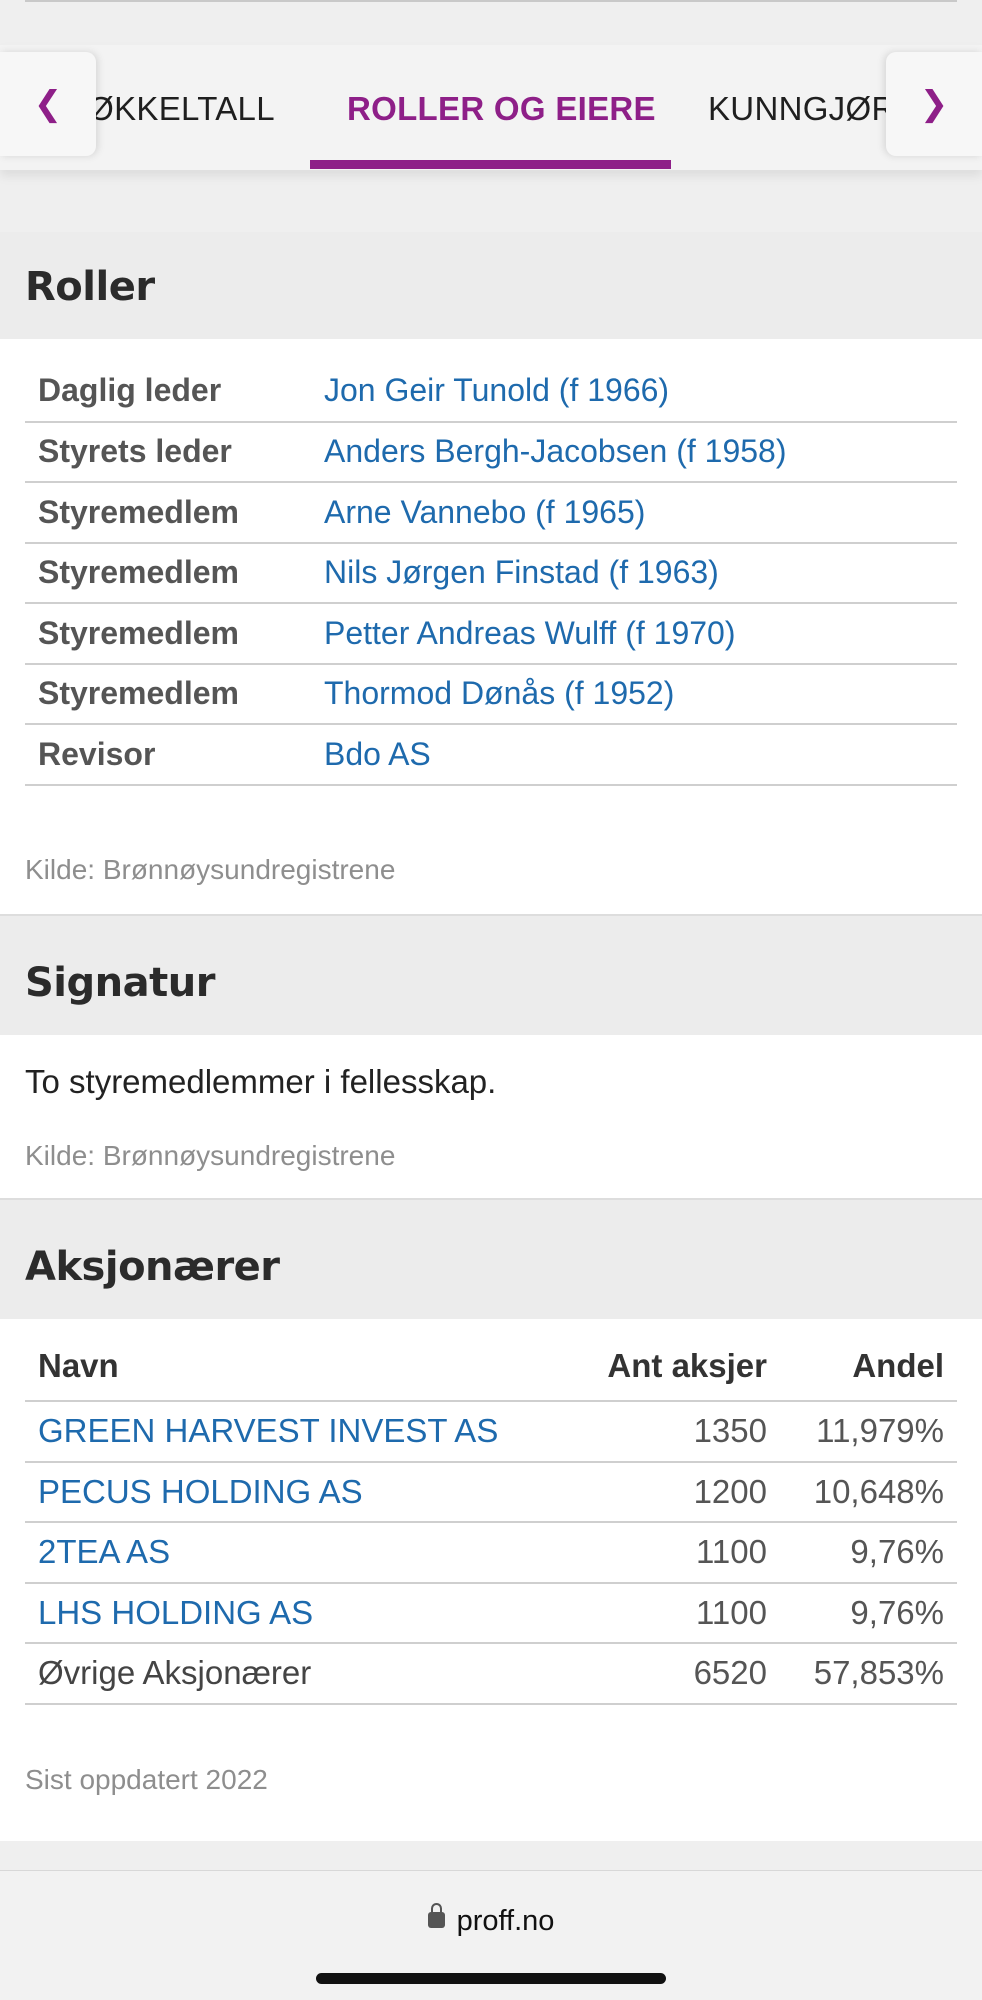 Image resolution: width=982 pixels, height=2000 pixels. Describe the element at coordinates (261, 1081) in the screenshot. I see `signature-text: To styremedlemmer i fellesskap.` at that location.